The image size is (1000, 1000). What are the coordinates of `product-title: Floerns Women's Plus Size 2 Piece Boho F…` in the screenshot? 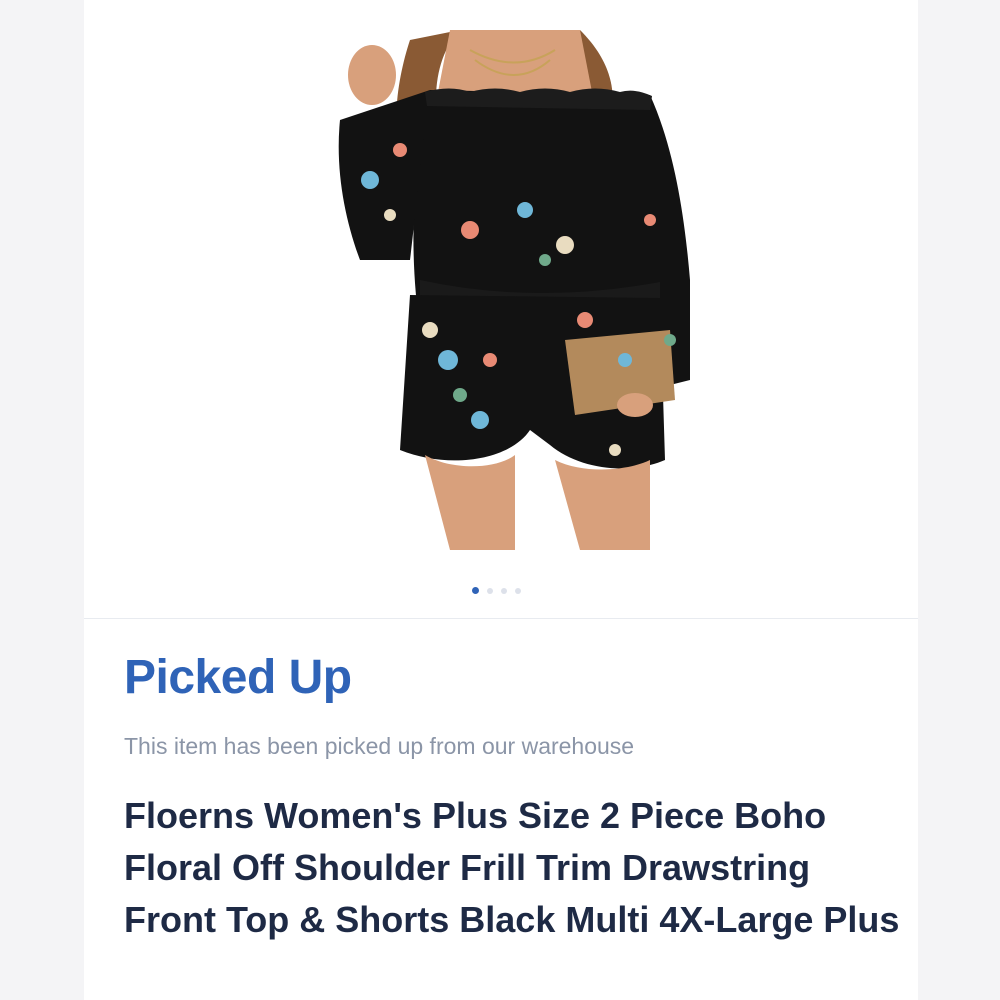 It's located at (512, 867).